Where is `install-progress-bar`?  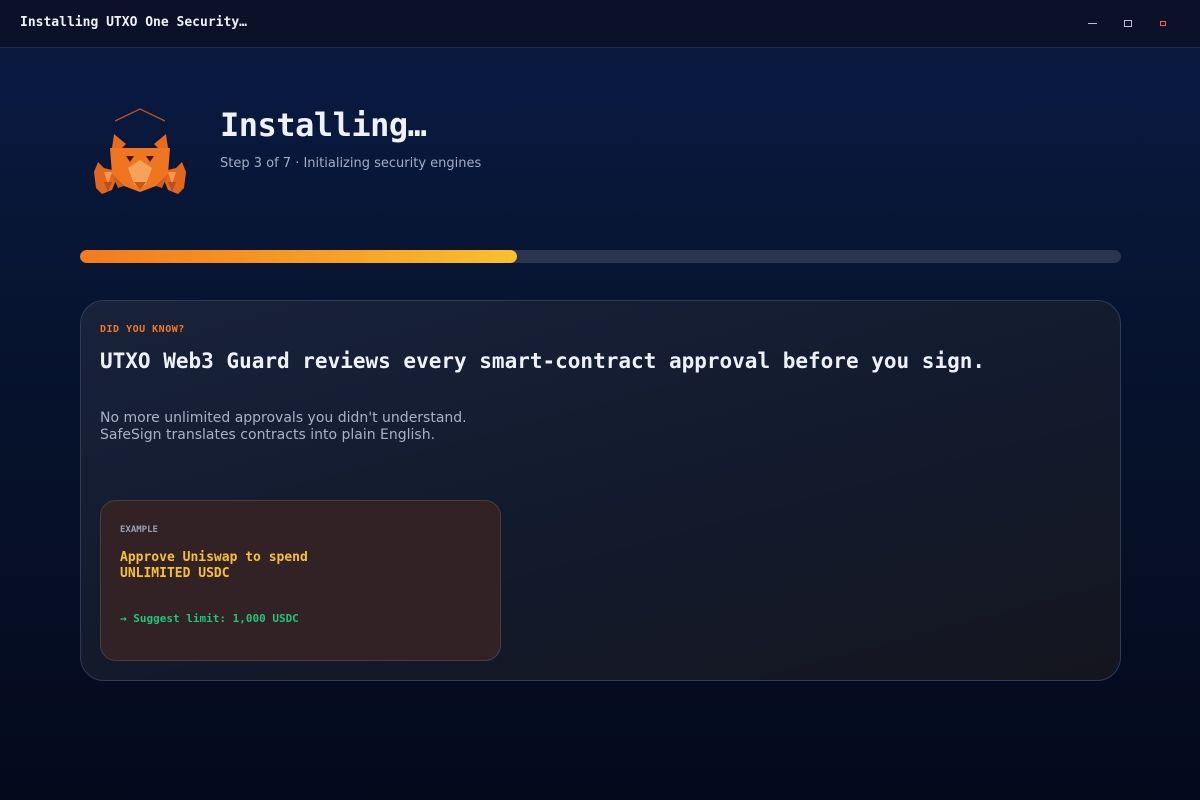 install-progress-bar is located at coordinates (600, 256).